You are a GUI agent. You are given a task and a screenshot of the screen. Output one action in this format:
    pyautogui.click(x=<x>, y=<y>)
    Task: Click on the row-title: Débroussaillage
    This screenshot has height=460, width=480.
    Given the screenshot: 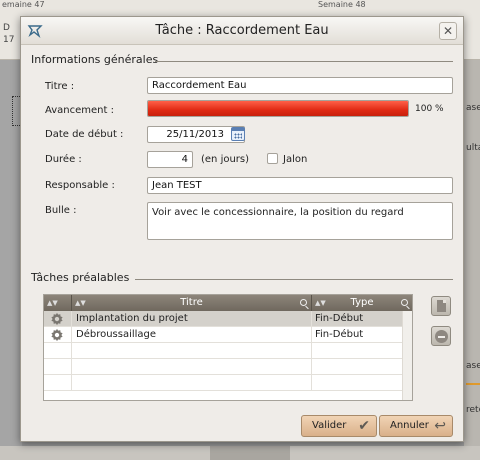 What is the action you would take?
    pyautogui.click(x=192, y=334)
    